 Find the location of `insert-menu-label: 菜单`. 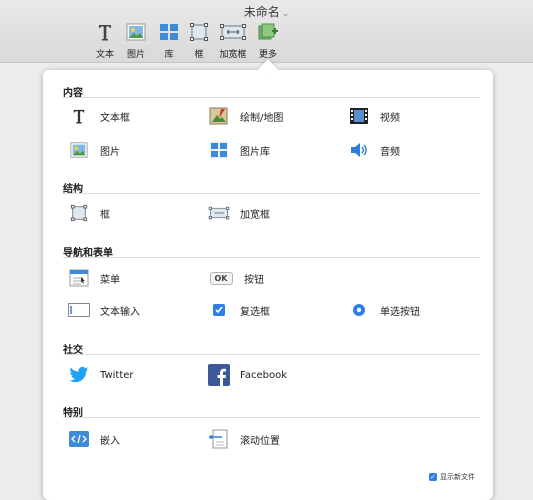

insert-menu-label: 菜单 is located at coordinates (110, 280).